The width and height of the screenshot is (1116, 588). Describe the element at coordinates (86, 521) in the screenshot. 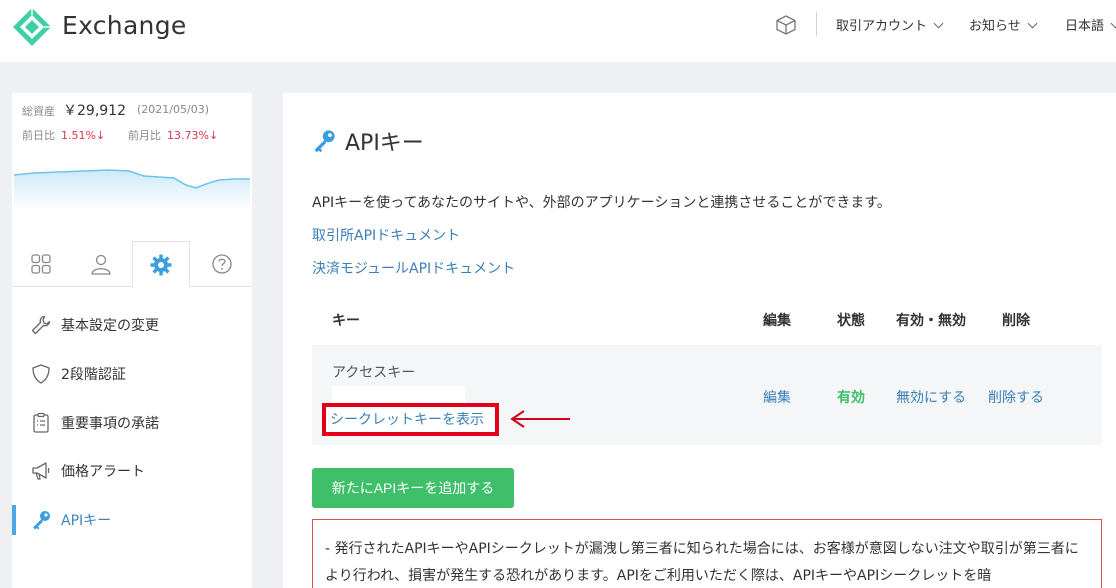

I see `sidebar-item-label: APIキー` at that location.